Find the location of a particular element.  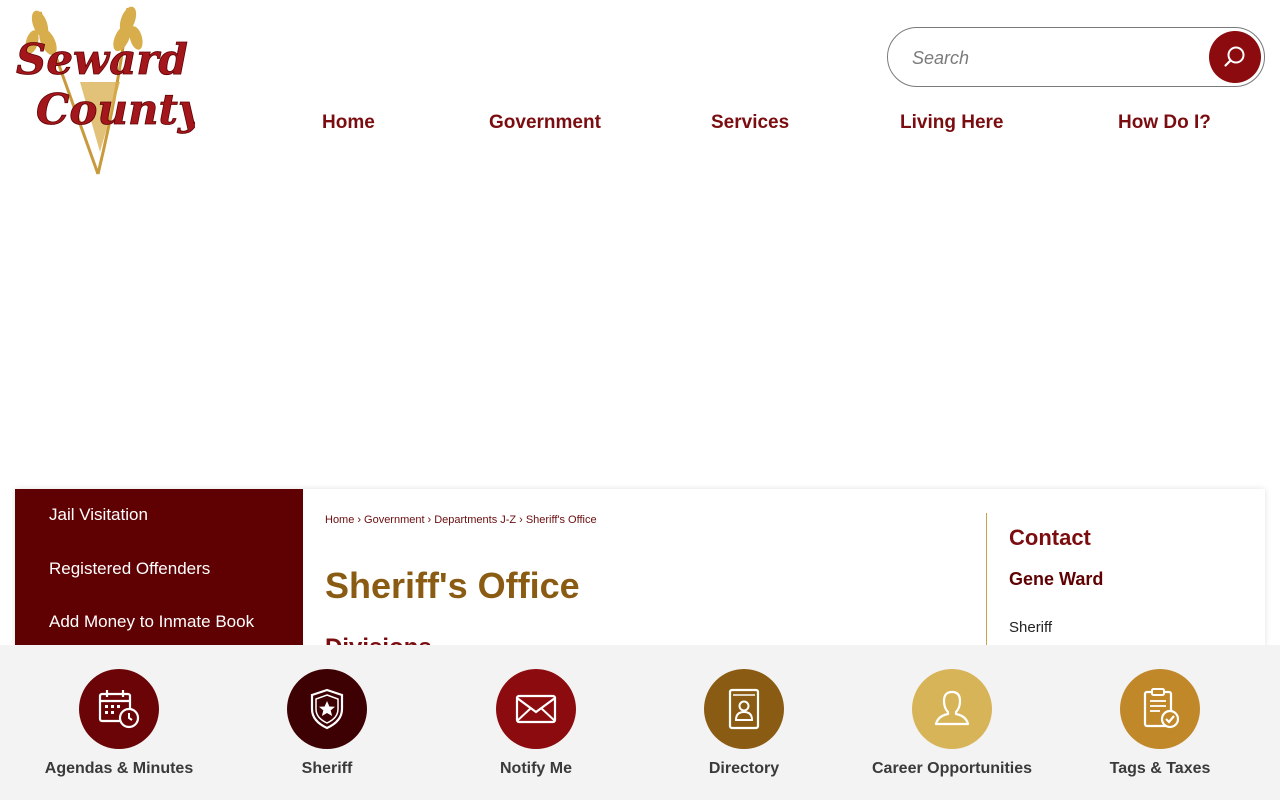

quick-link-label: Agendas & Minutes is located at coordinates (119, 768).